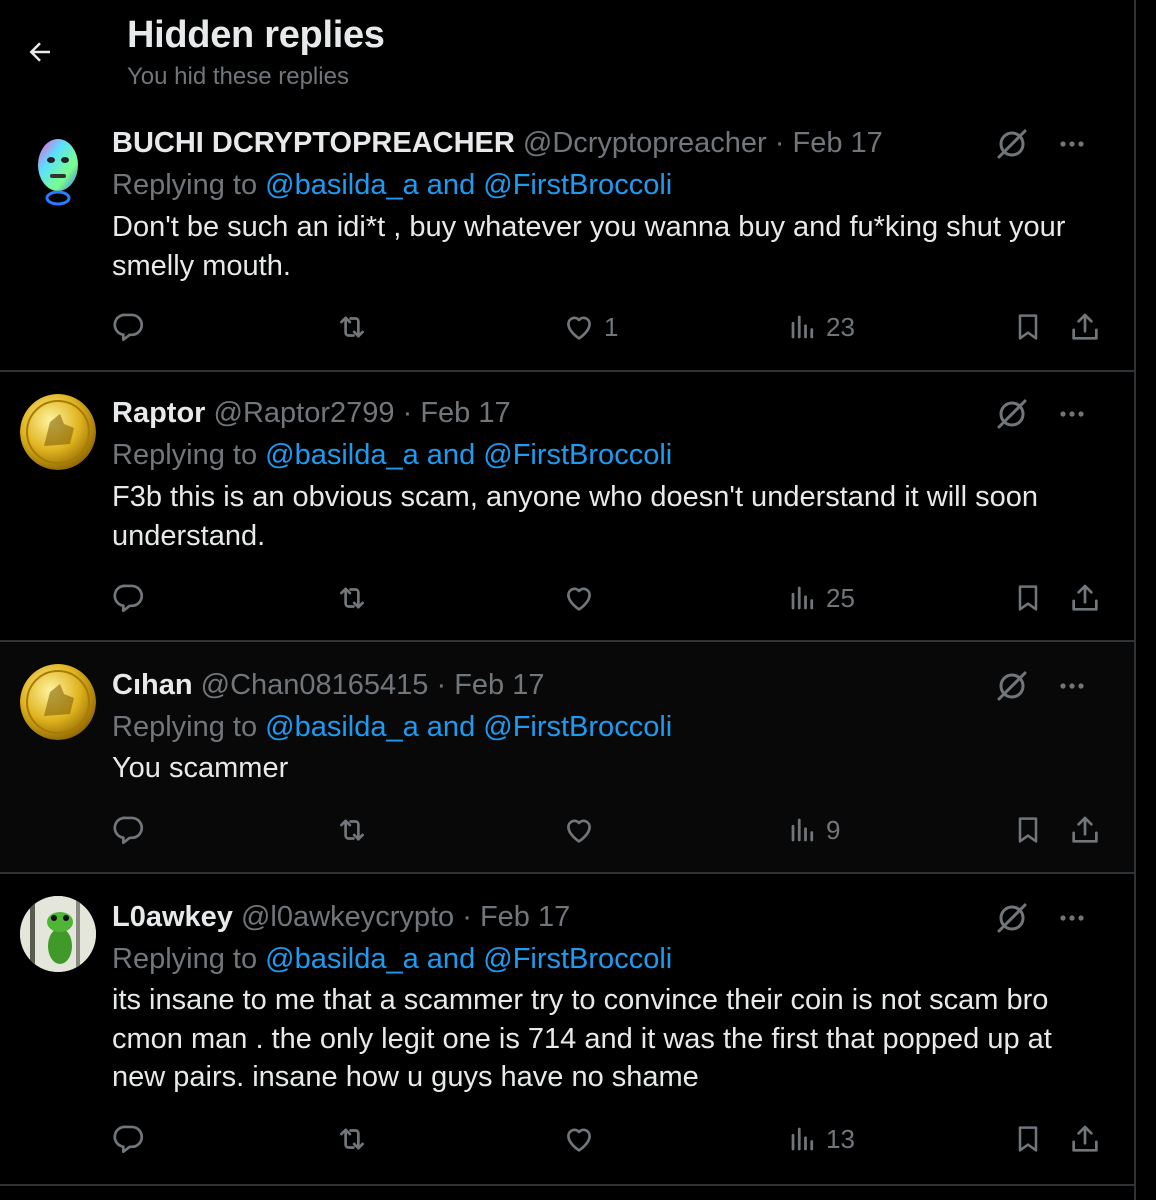 The height and width of the screenshot is (1200, 1156). I want to click on display-name: BUCHI DCRYPTOPREACHER, so click(313, 143).